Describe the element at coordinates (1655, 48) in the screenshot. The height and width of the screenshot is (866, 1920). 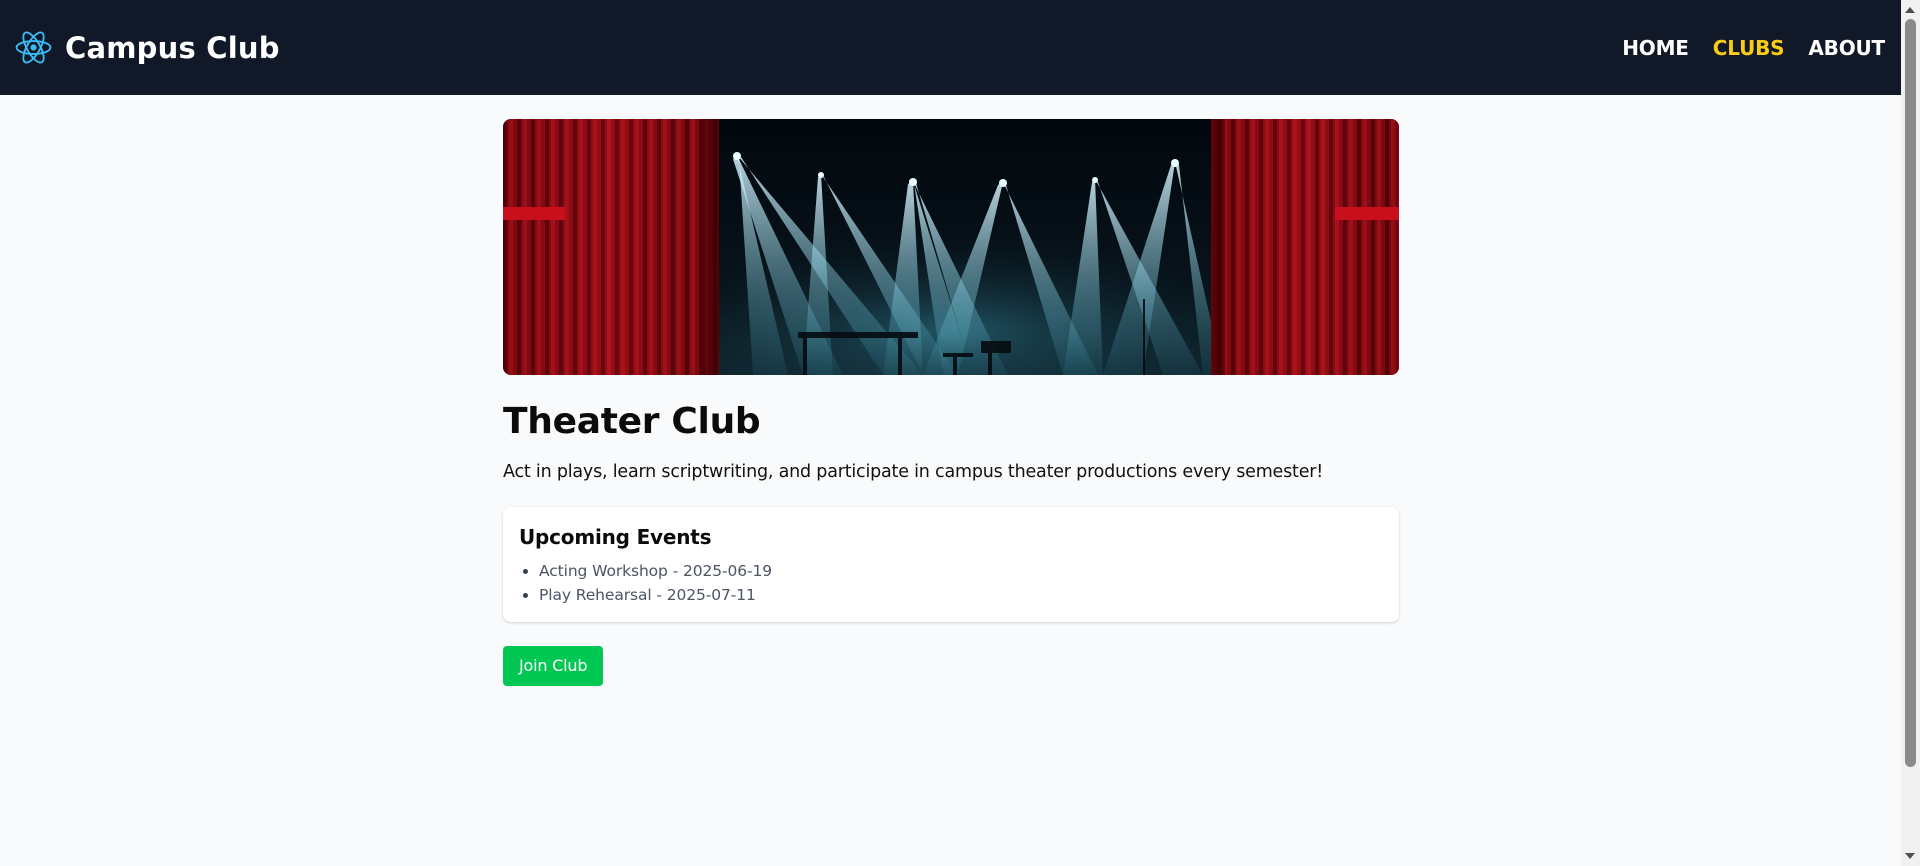
I see `nav-home: HOME` at that location.